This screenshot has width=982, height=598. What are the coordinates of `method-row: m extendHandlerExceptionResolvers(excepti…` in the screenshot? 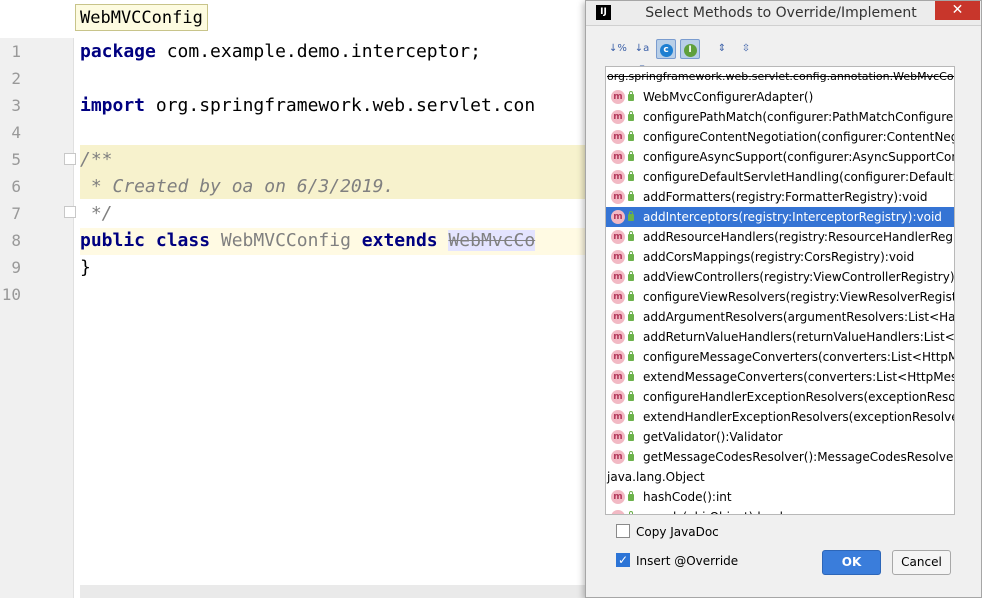 It's located at (780, 417).